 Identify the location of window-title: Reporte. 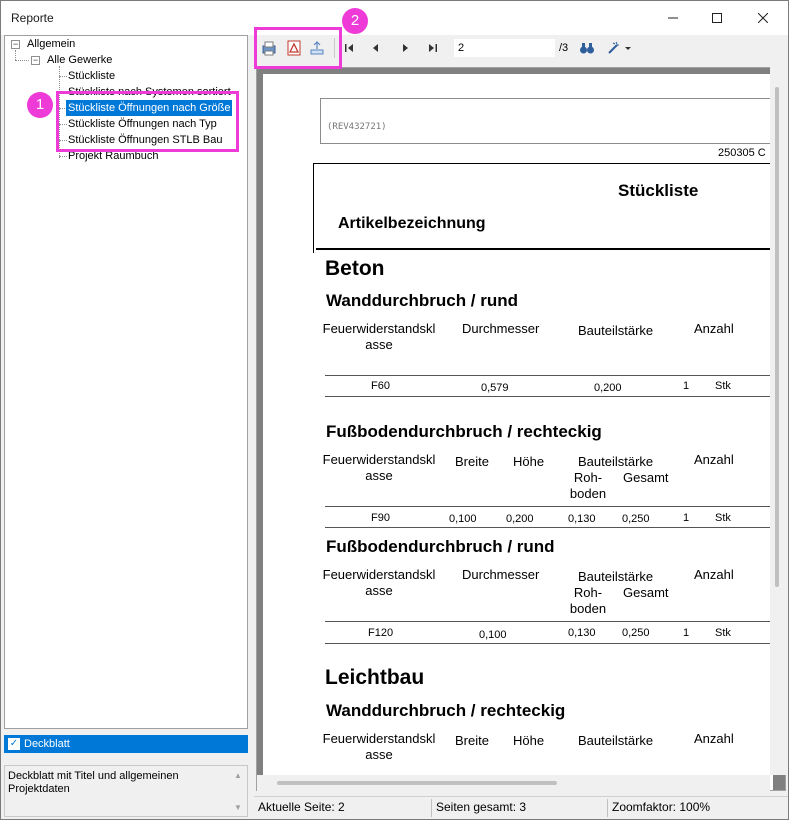
(32, 18).